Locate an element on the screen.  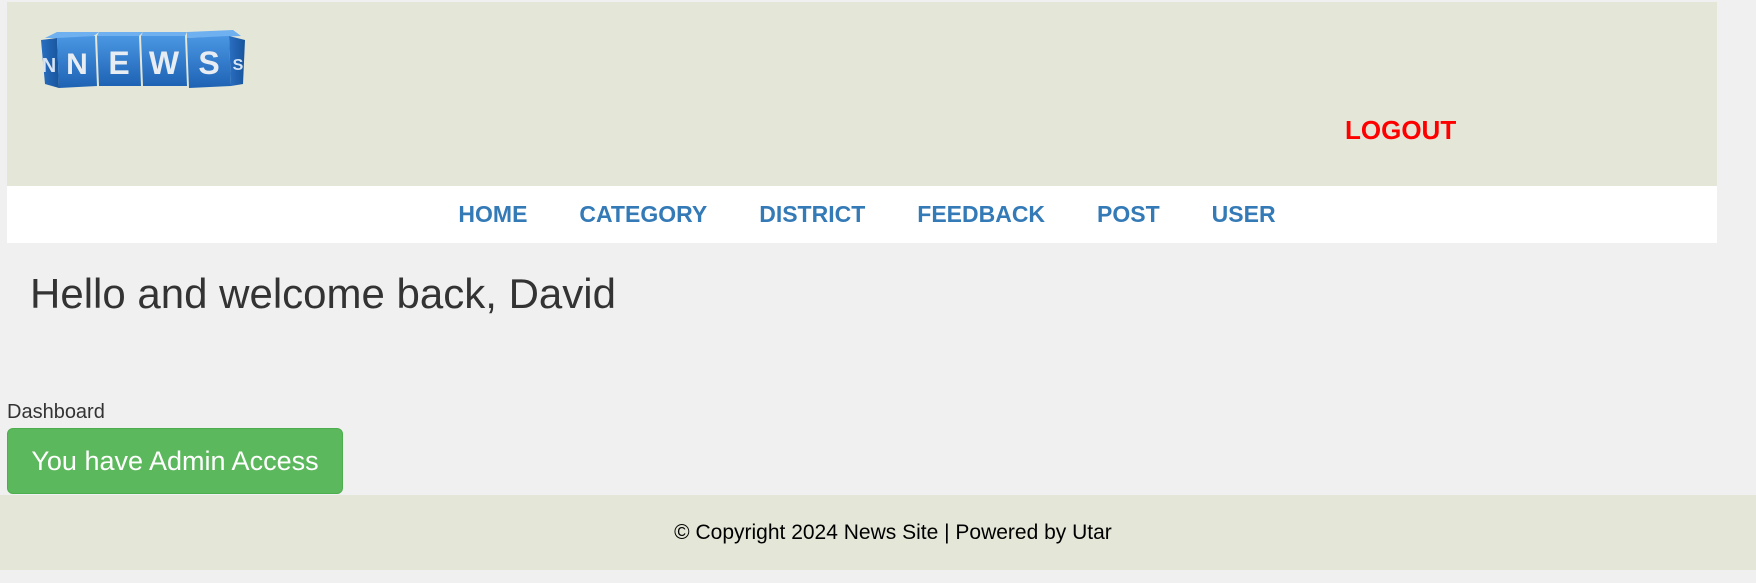
logout-link: LOGOUT is located at coordinates (1400, 130).